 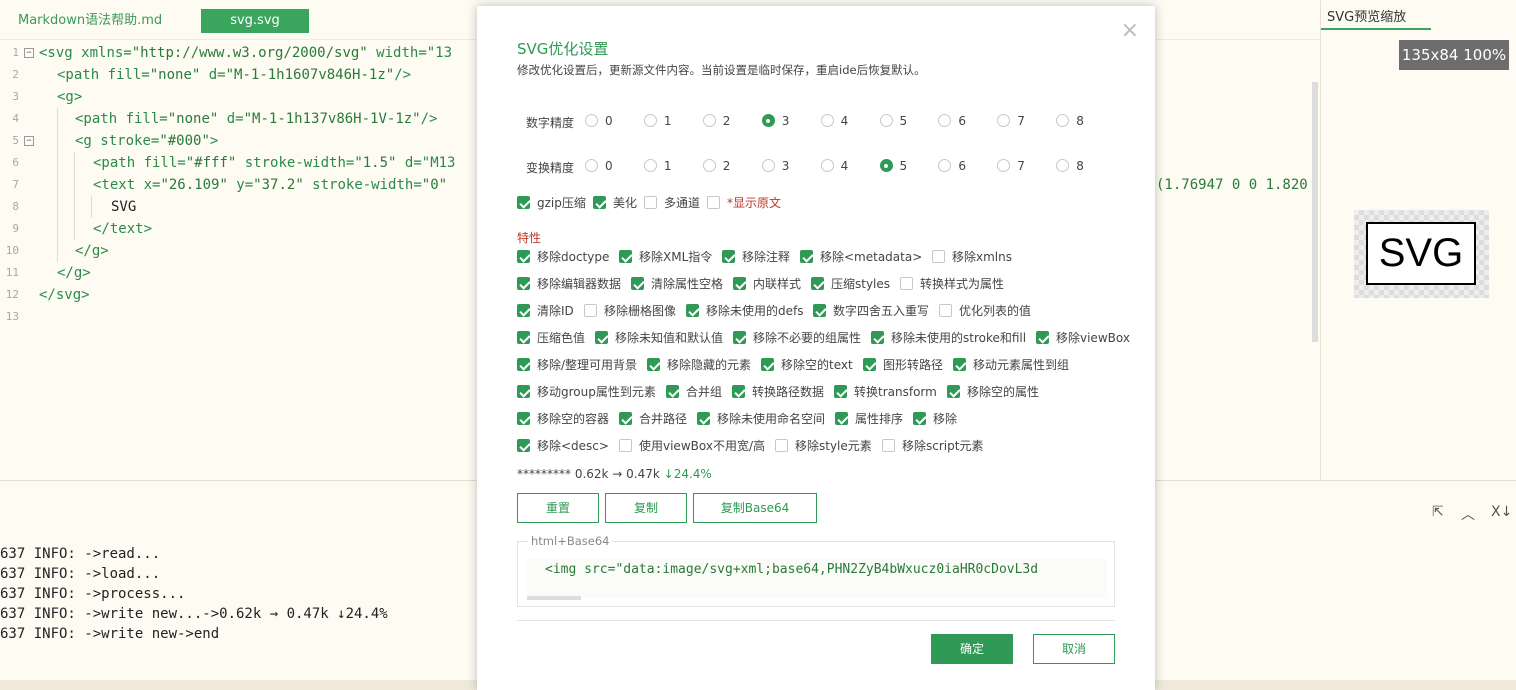 What do you see at coordinates (653, 419) in the screenshot?
I see `option-checkbox: 合并路径` at bounding box center [653, 419].